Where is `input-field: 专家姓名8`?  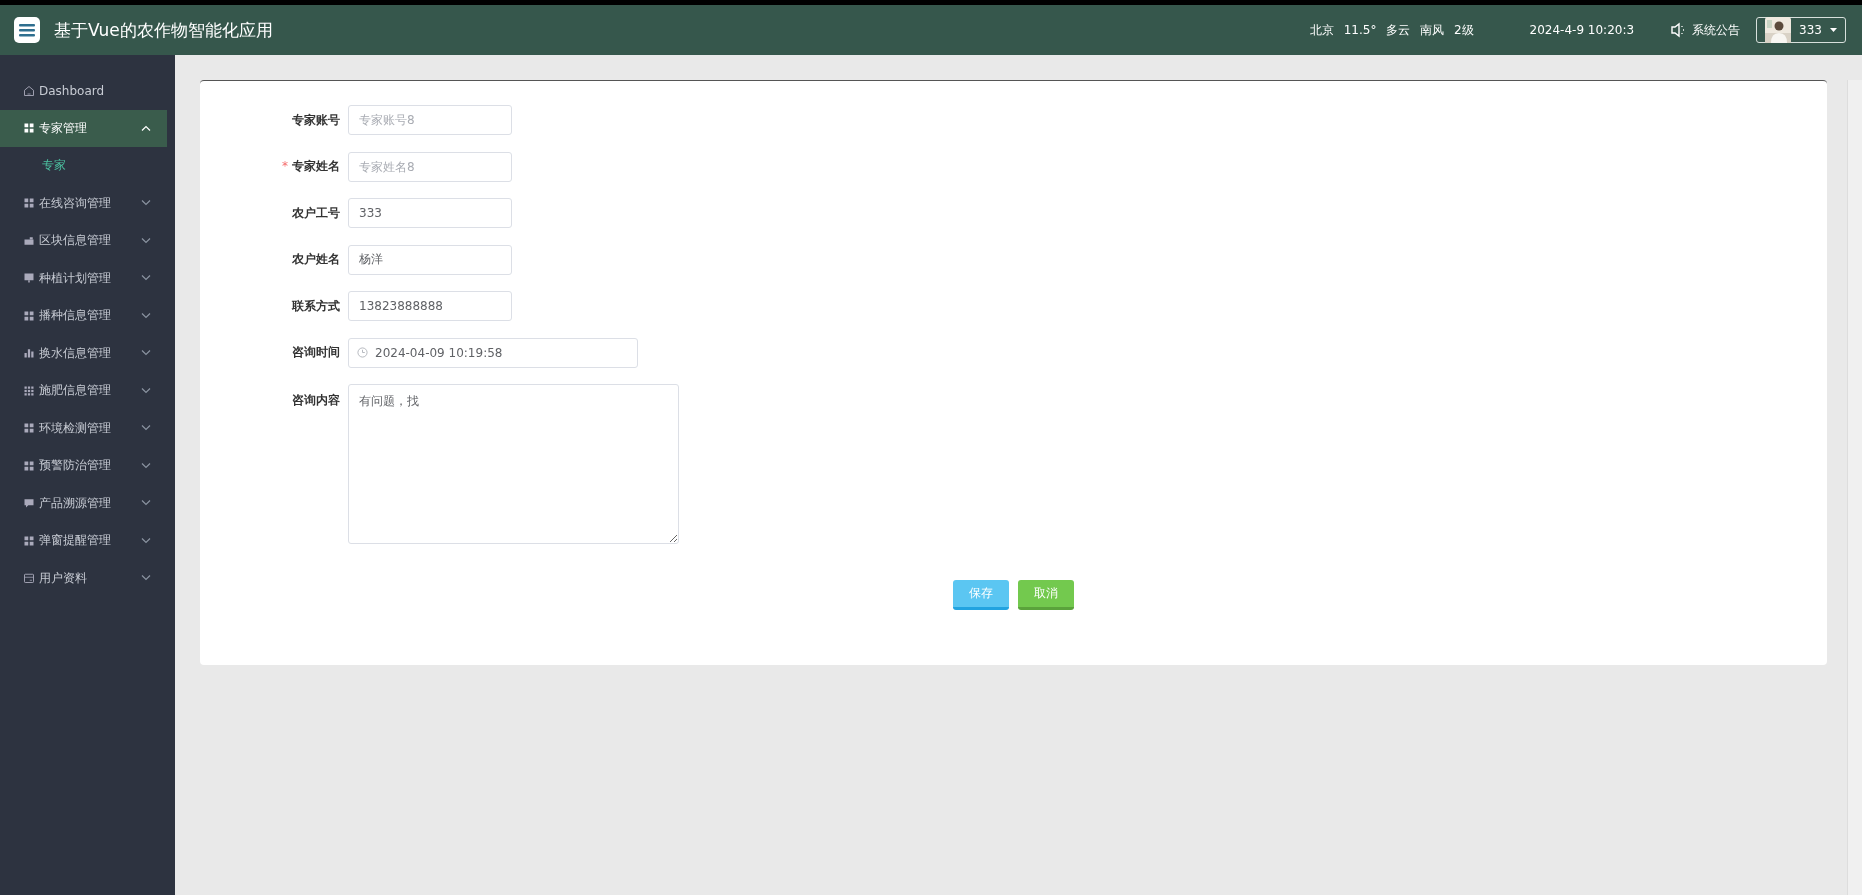
input-field: 专家姓名8 is located at coordinates (430, 166).